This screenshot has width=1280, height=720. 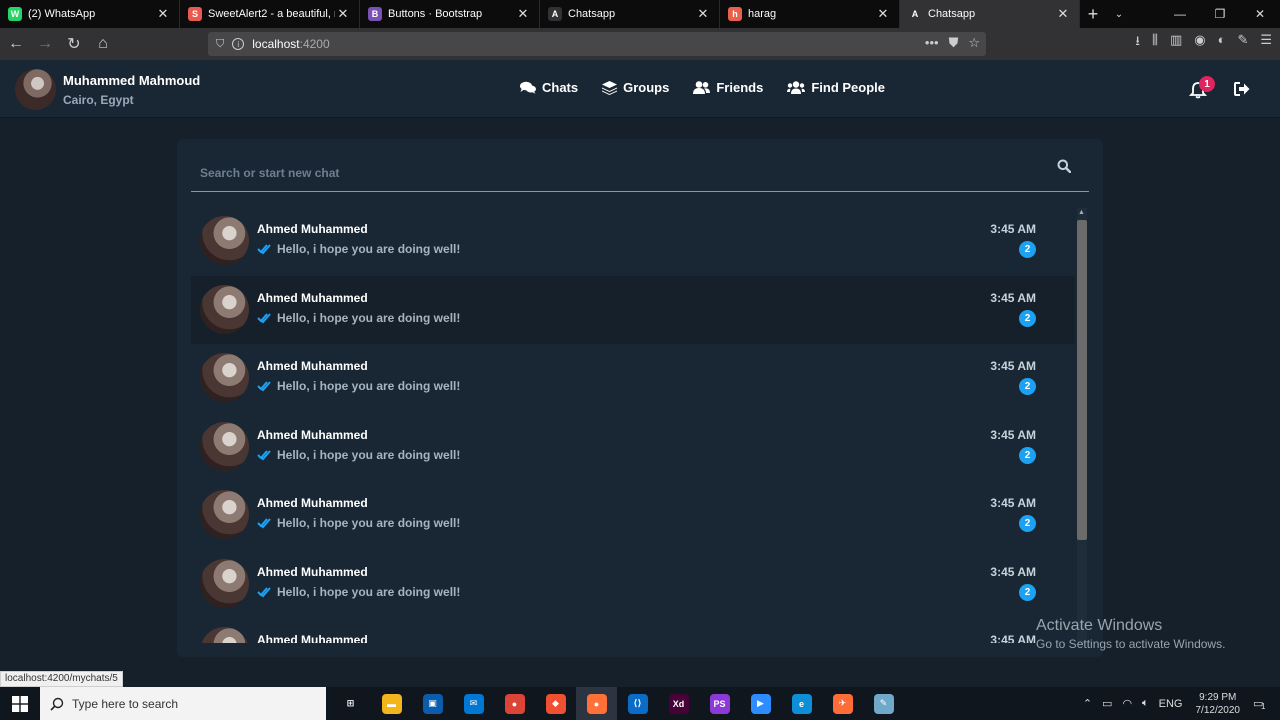 I want to click on volume-icon: 🔈︎, so click(x=1145, y=703).